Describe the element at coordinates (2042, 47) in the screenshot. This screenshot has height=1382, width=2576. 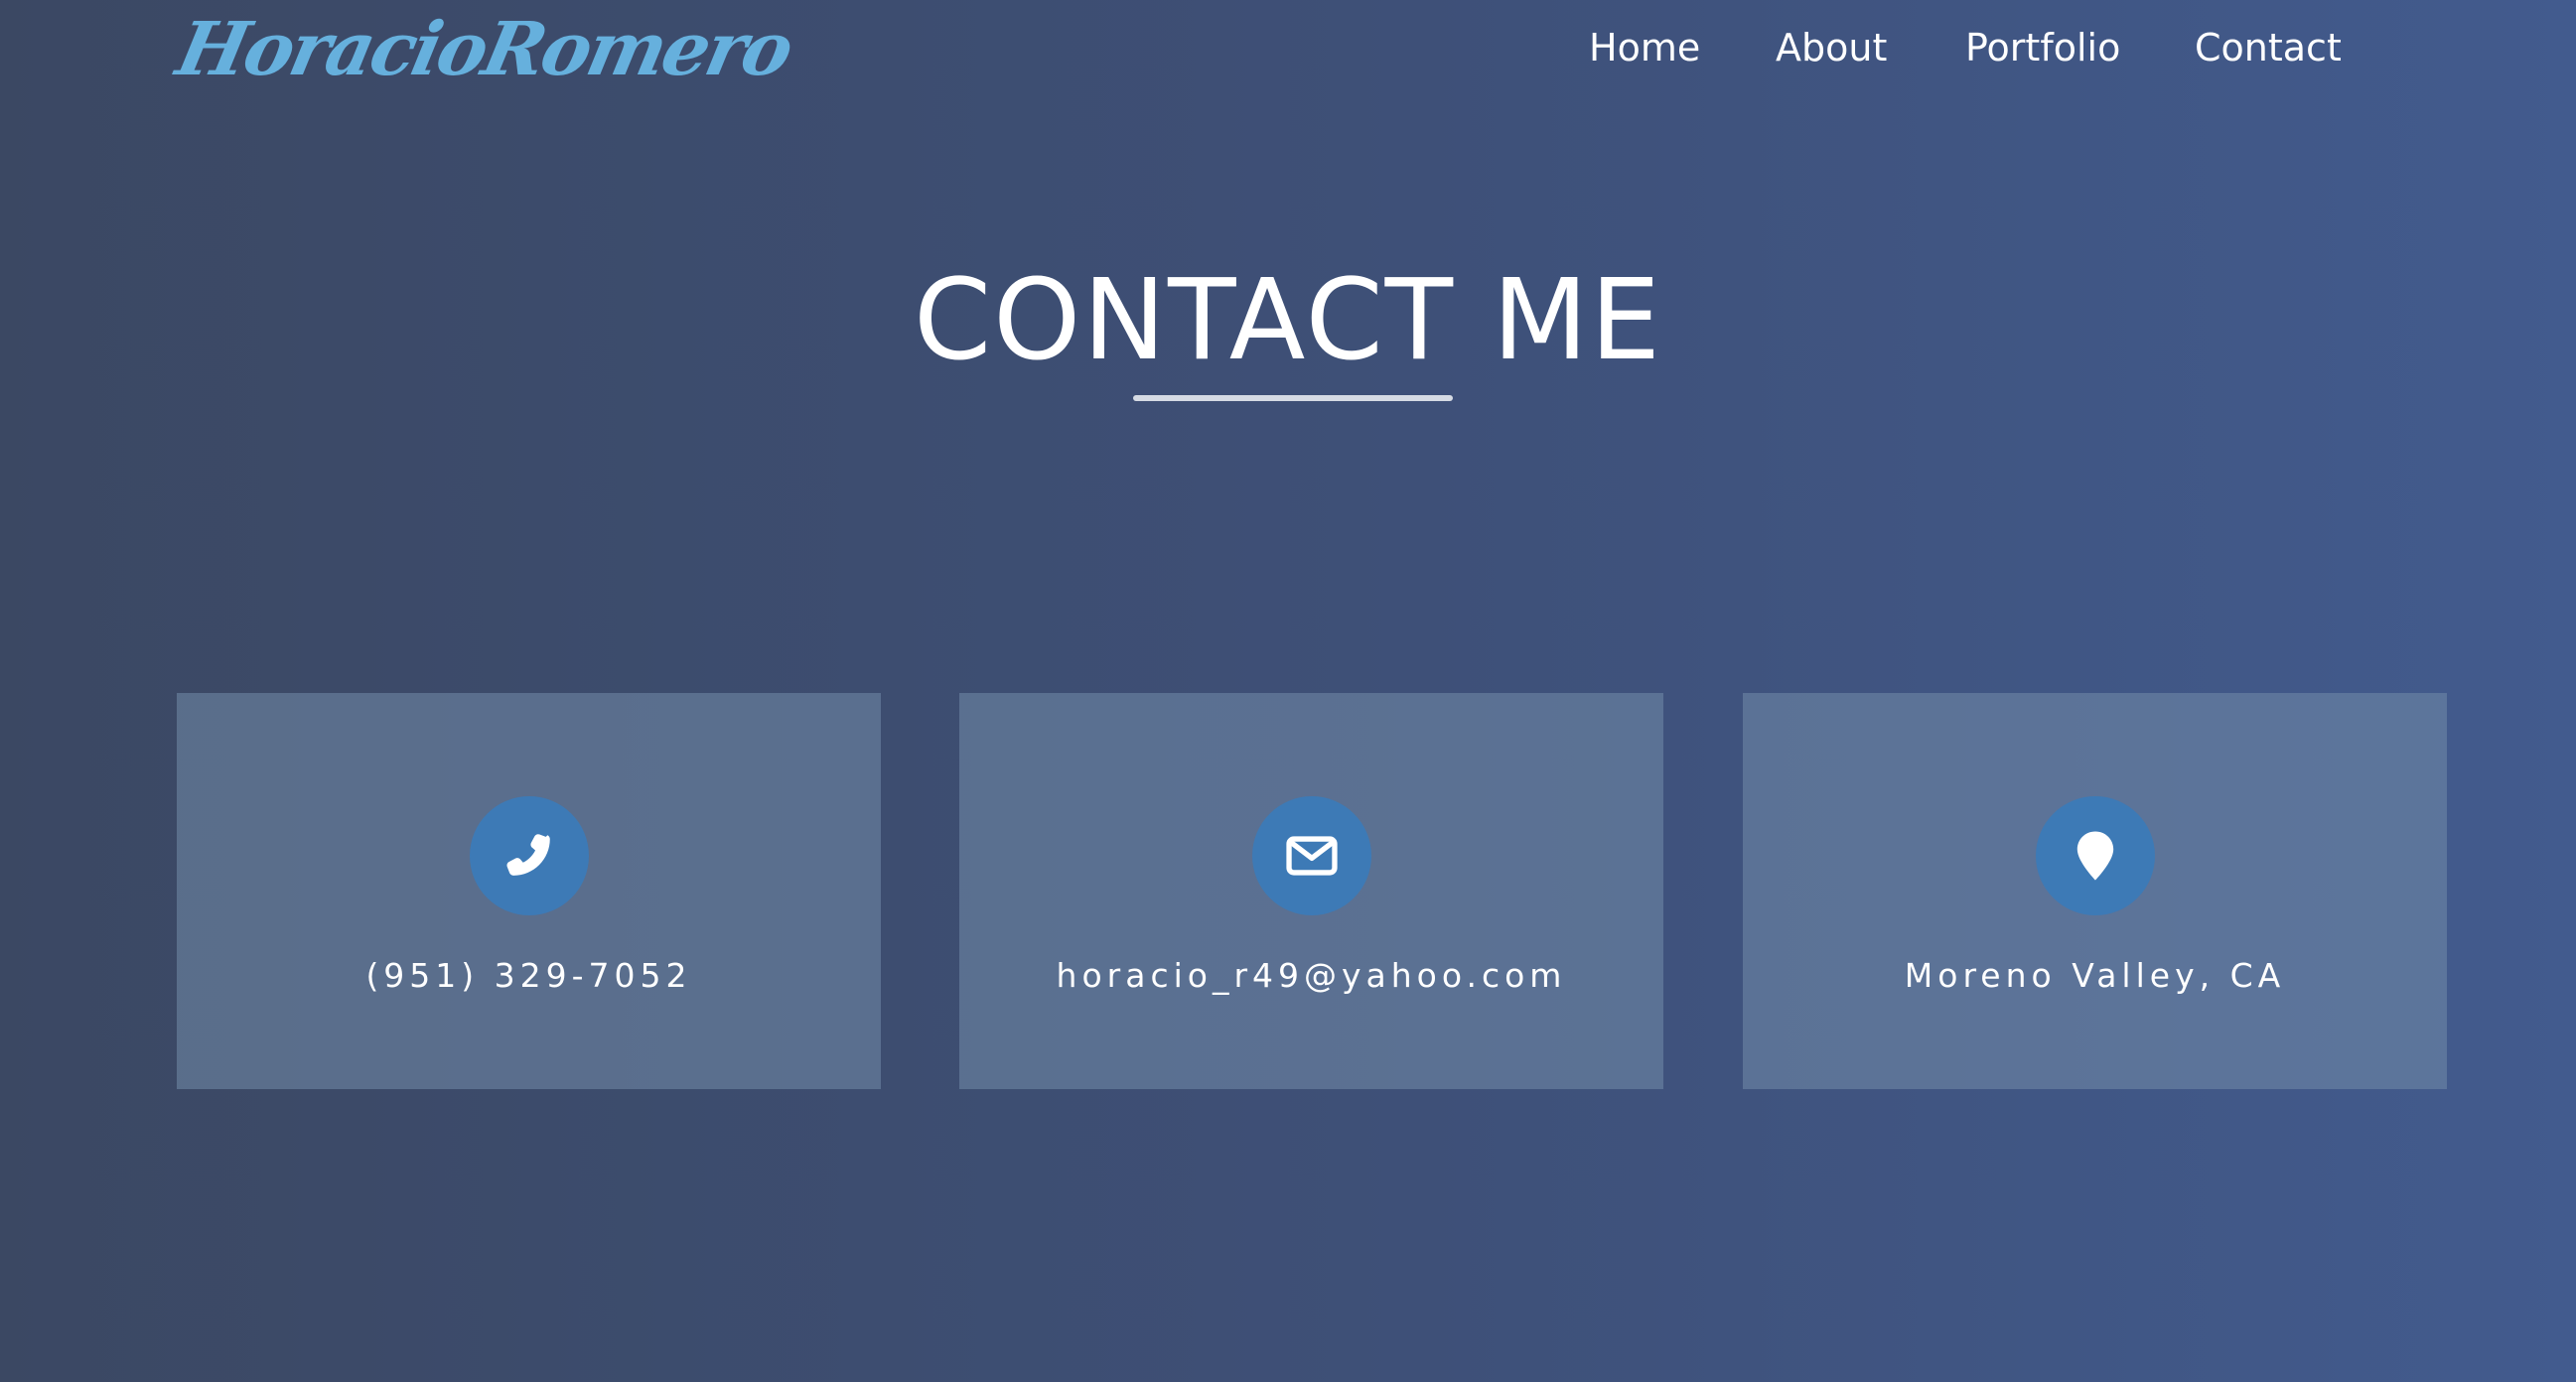
I see `nav-link-portfolio: Portfolio` at that location.